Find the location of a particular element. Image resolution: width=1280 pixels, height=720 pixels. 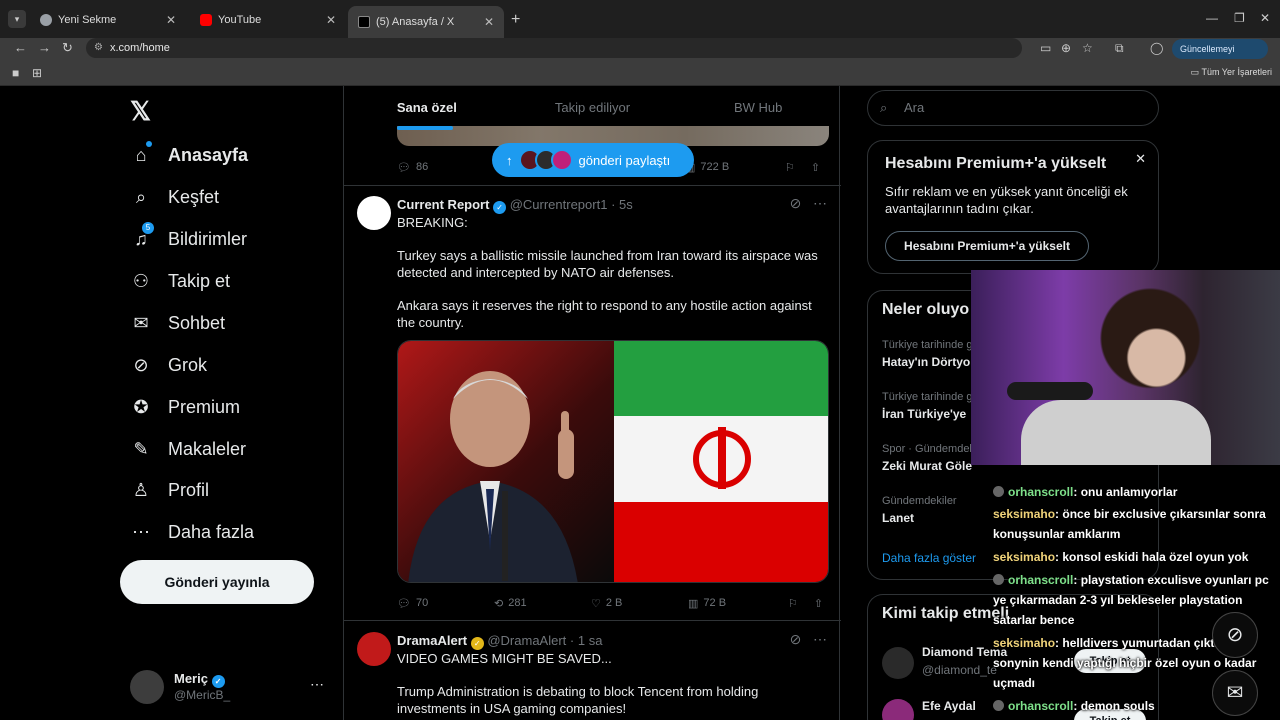

nav-item-follow: ⚇ Takip et is located at coordinates (180, 281).